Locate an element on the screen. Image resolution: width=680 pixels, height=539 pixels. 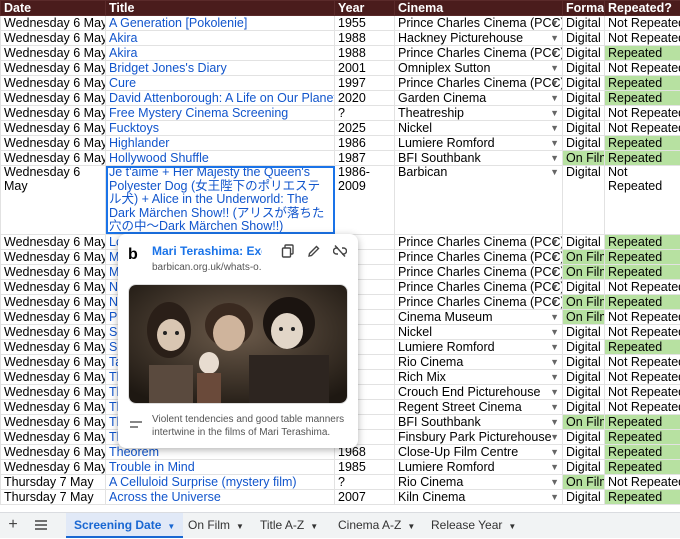
cell-title: A Generation [Pokolenie] is located at coordinates (220, 23).